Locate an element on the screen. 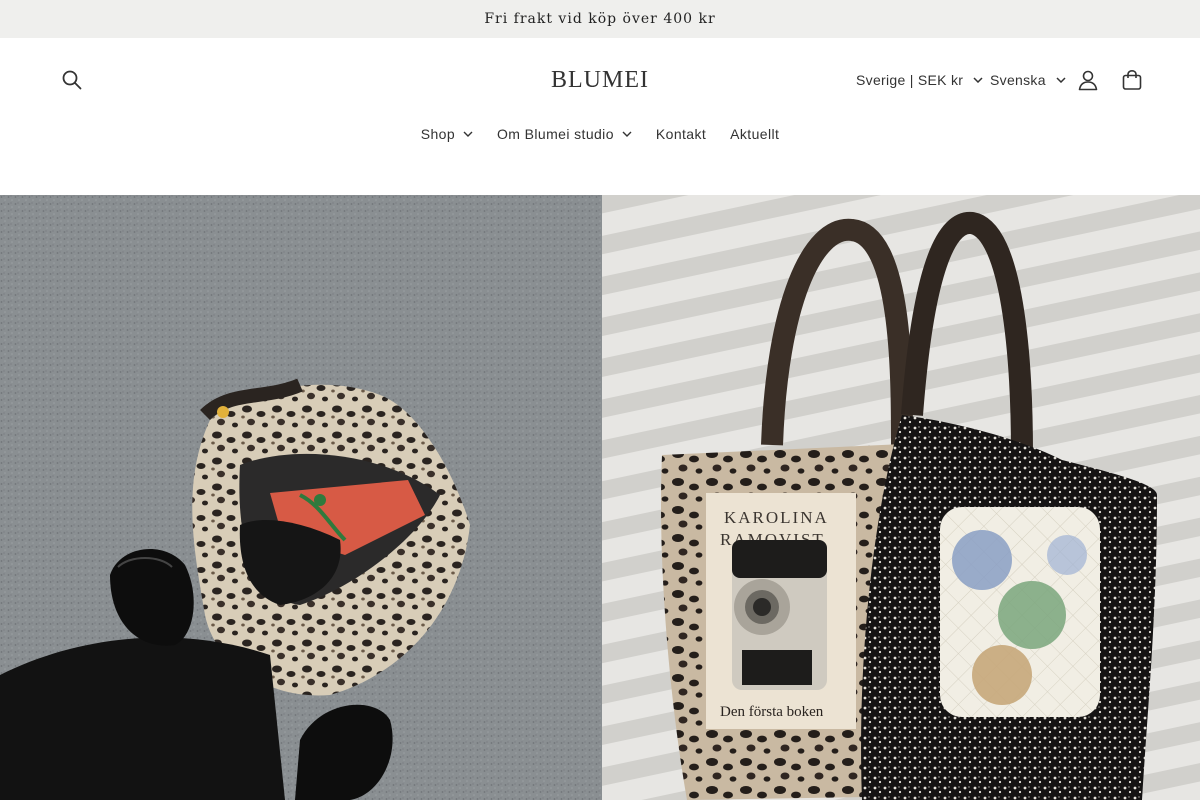 This screenshot has width=1200, height=800. shopping-bag-icon is located at coordinates (1132, 79).